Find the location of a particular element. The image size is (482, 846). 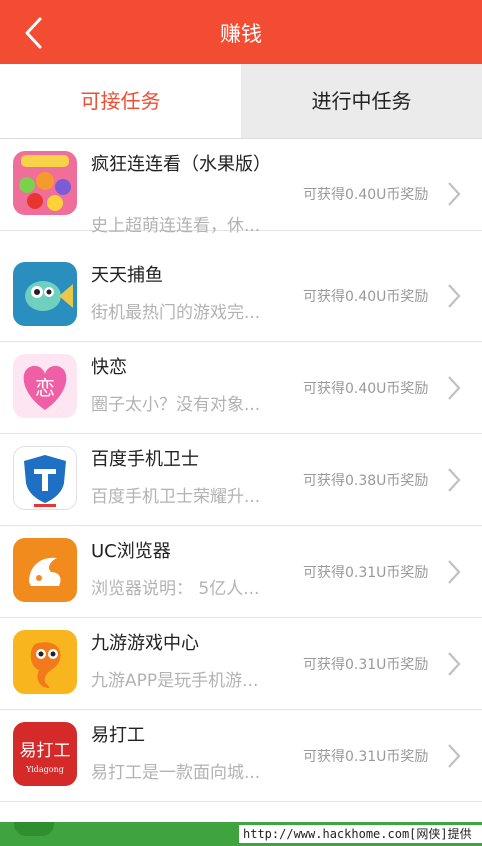

task-tabs: 可接任务 进行中任务 is located at coordinates (241, 101).